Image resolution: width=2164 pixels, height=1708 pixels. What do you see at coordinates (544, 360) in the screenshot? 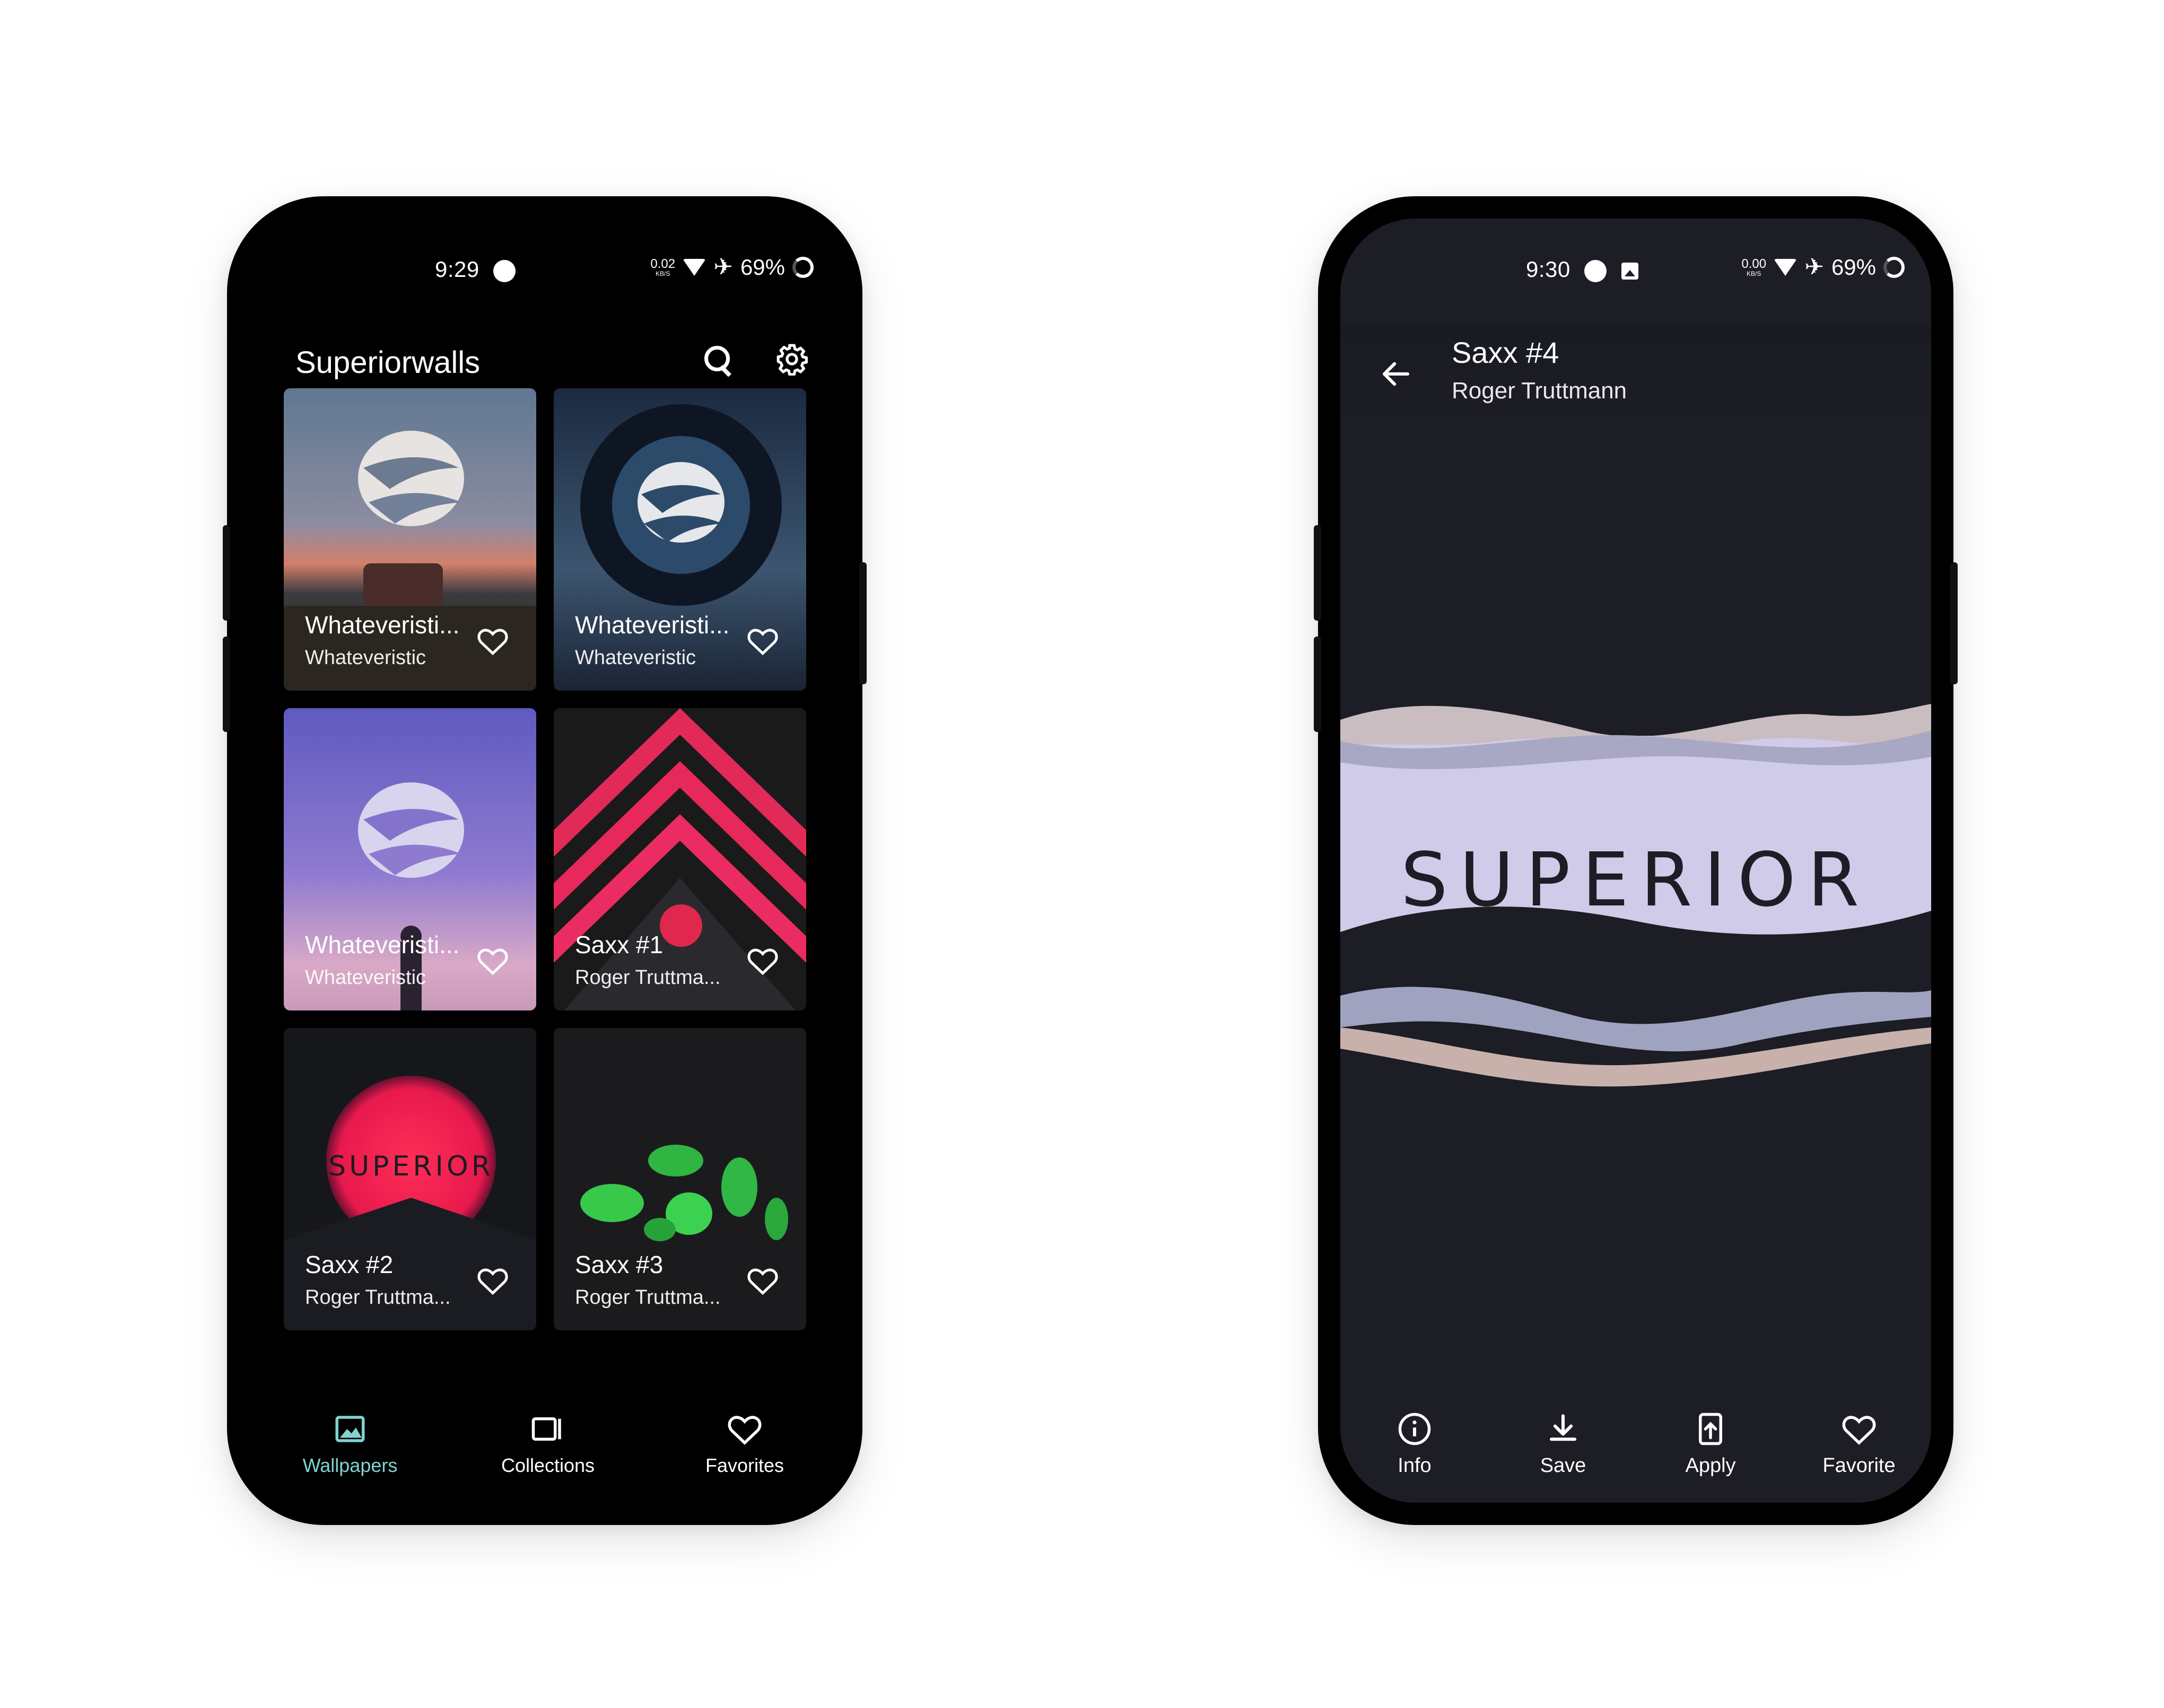
I see `app-bar: Superiorwalls` at bounding box center [544, 360].